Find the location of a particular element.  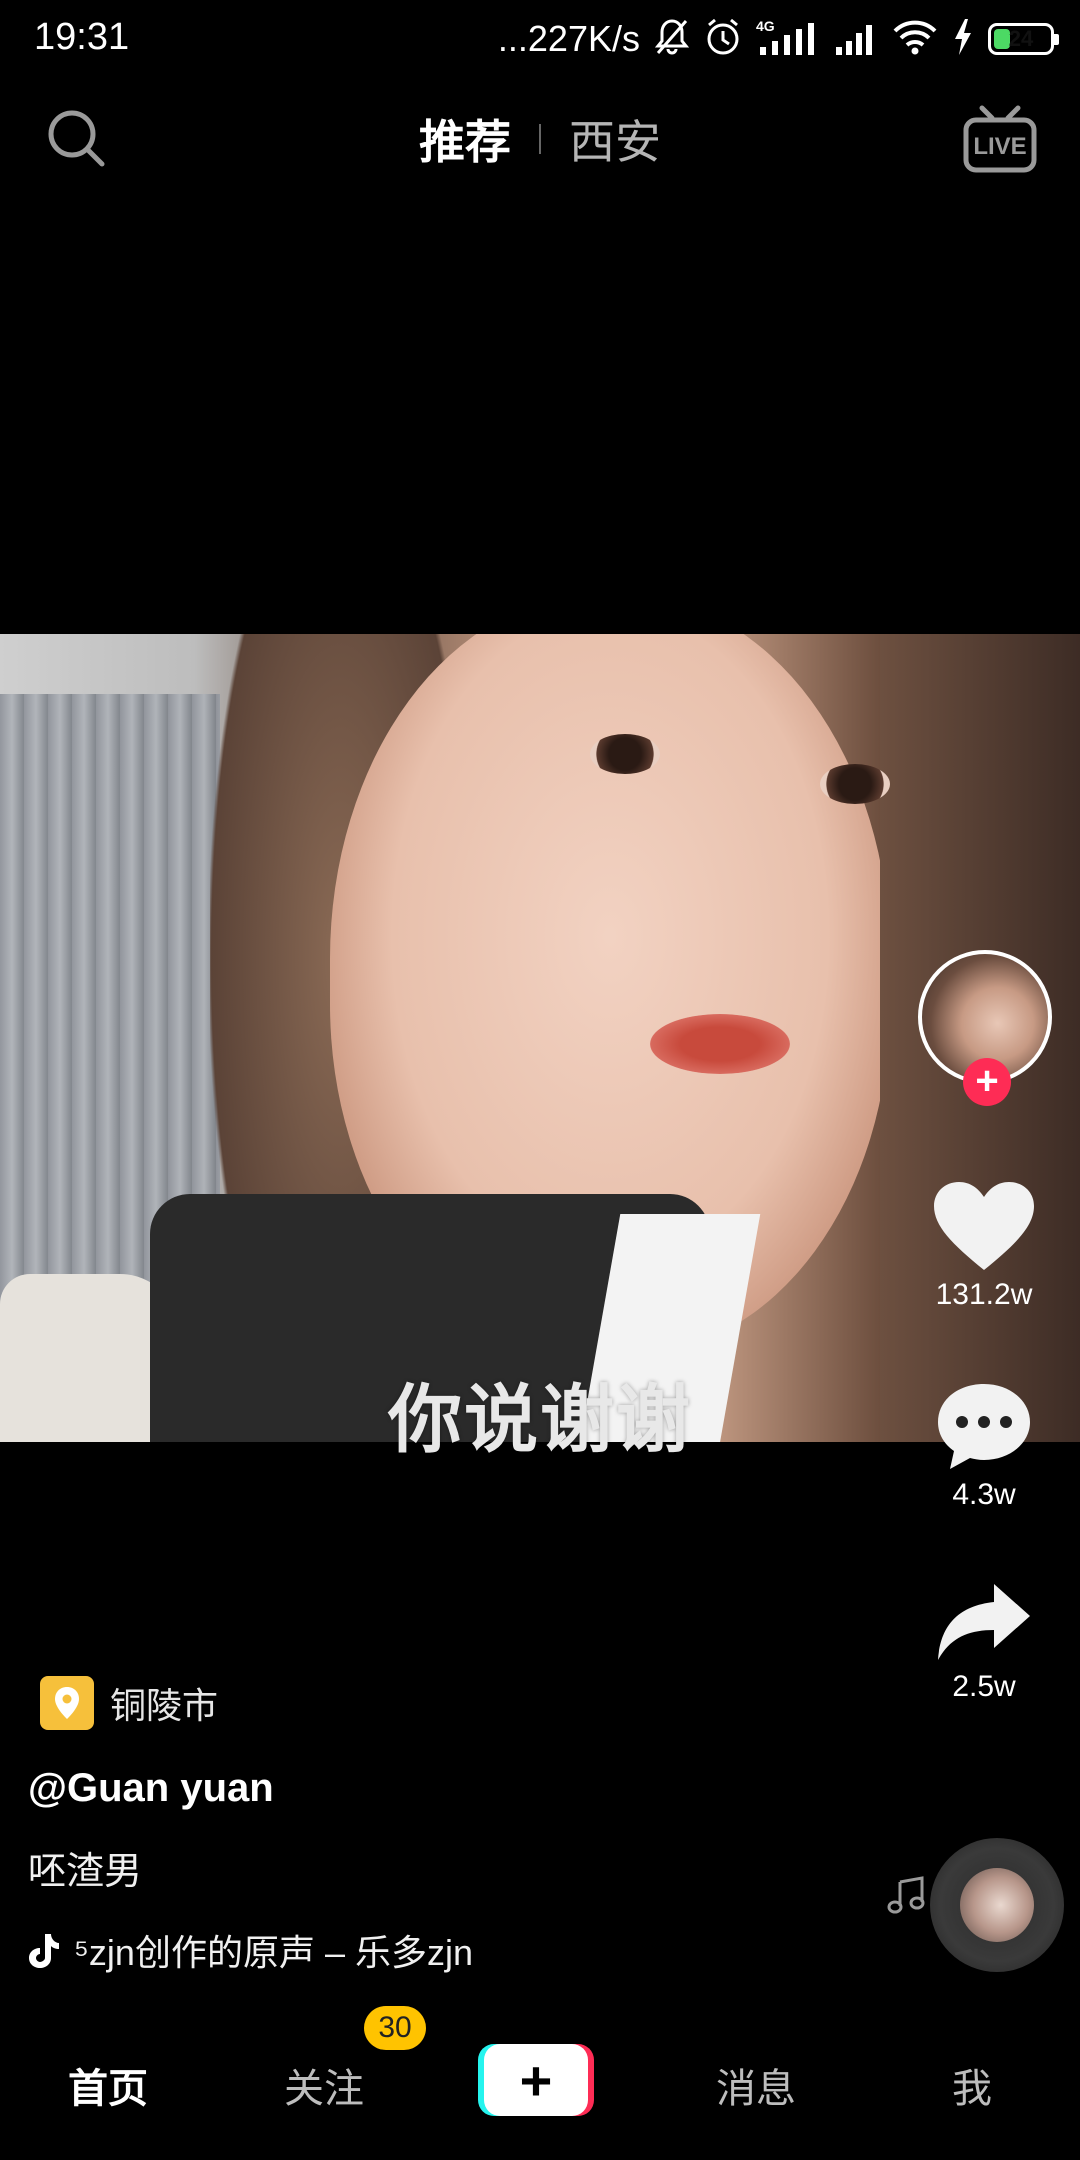

music-disc-cover is located at coordinates (997, 1905).